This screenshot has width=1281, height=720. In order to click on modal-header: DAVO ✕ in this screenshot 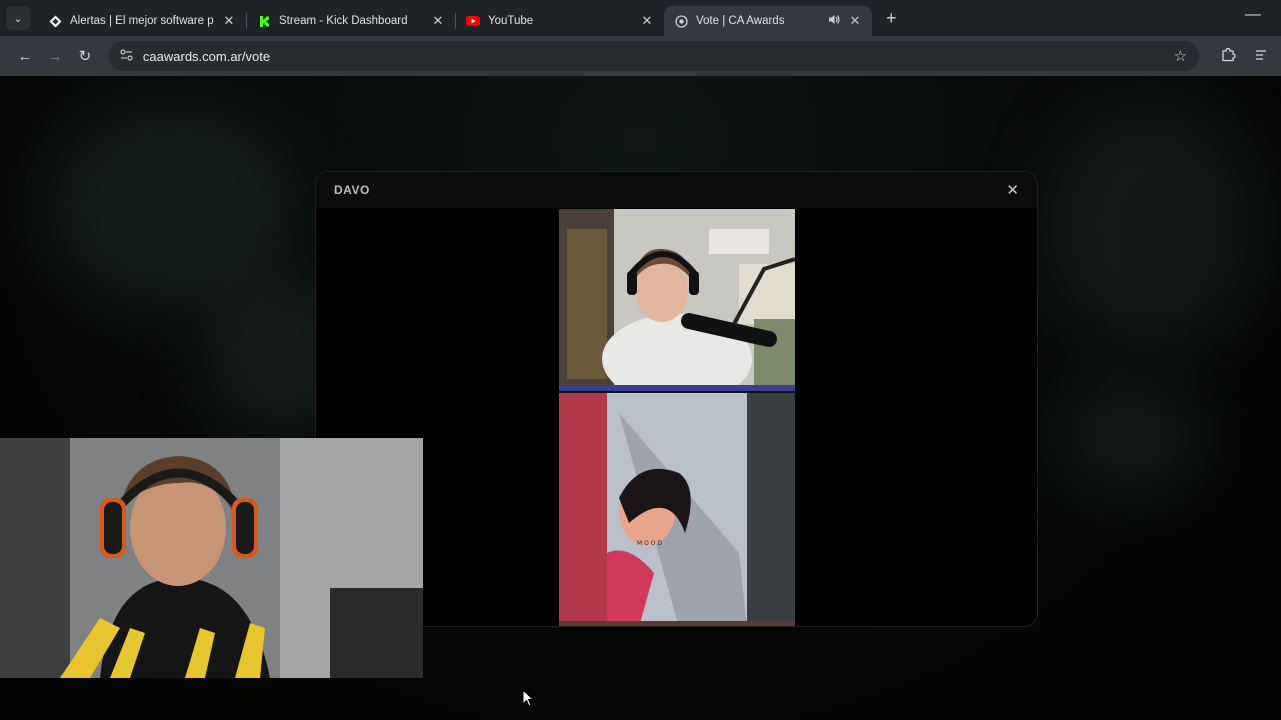, I will do `click(676, 190)`.